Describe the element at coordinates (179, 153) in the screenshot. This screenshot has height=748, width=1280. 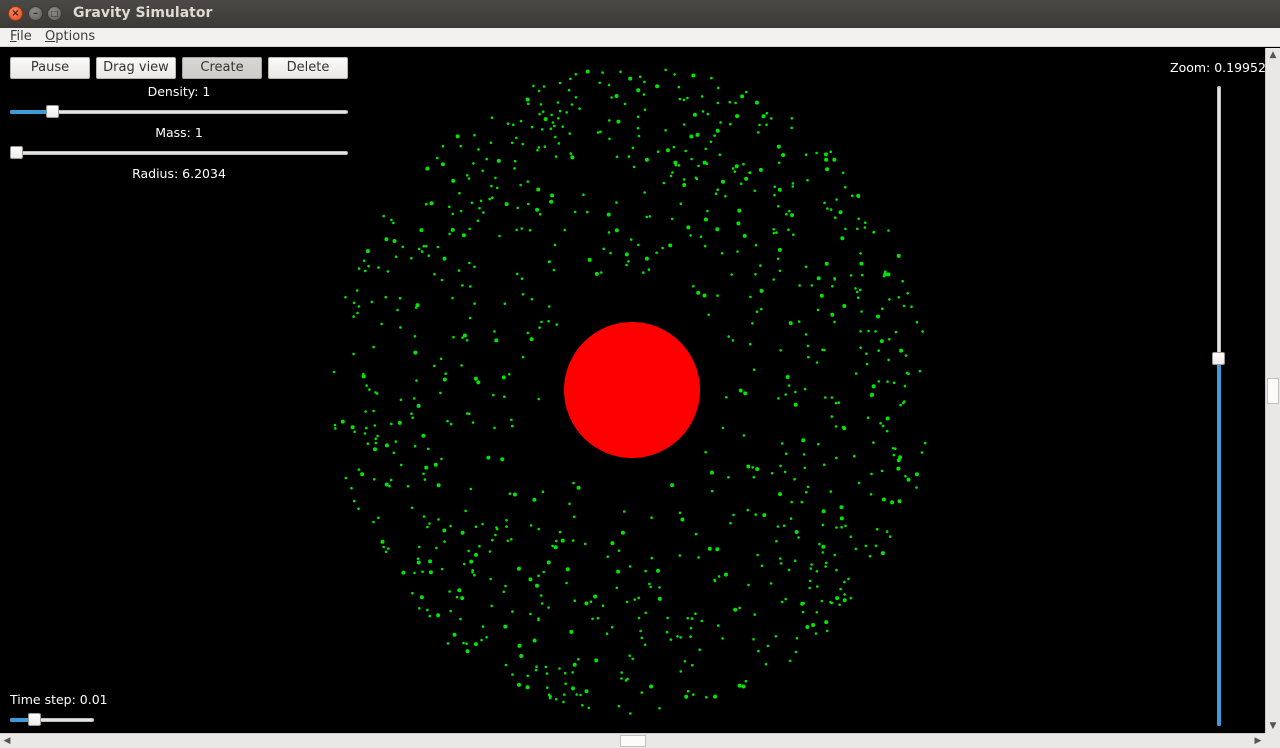
I see `mass-slider-track` at that location.